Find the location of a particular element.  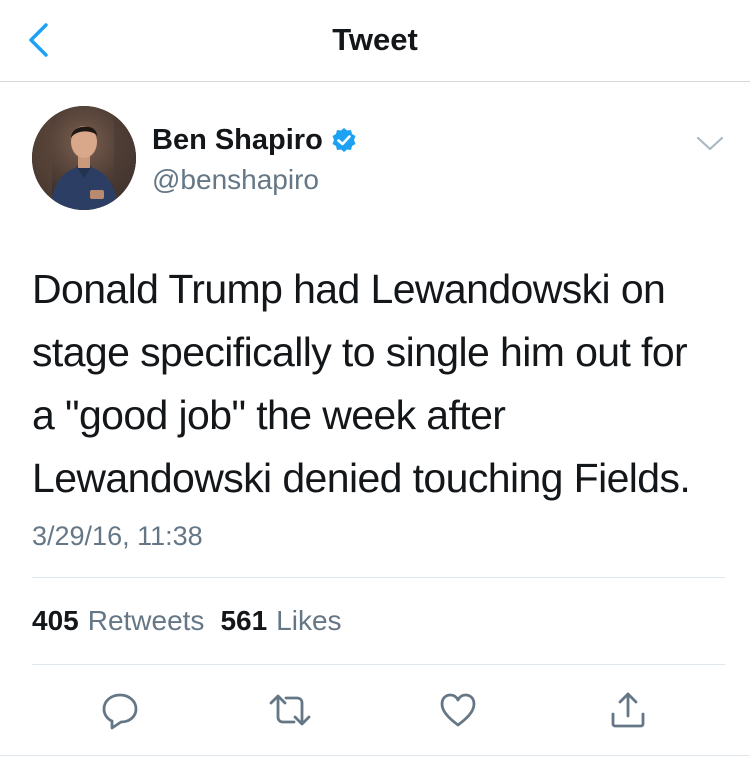

more-options-button is located at coordinates (710, 143).